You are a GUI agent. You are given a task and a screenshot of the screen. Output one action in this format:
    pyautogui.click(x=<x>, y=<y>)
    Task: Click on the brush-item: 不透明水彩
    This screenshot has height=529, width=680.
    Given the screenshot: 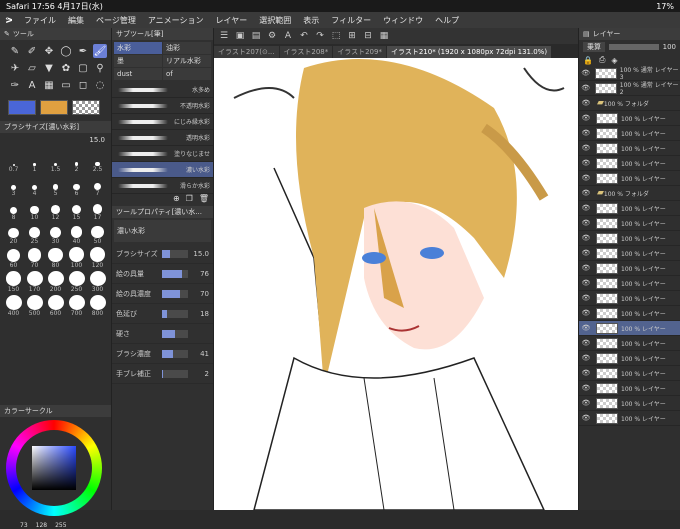 What is the action you would take?
    pyautogui.click(x=162, y=106)
    